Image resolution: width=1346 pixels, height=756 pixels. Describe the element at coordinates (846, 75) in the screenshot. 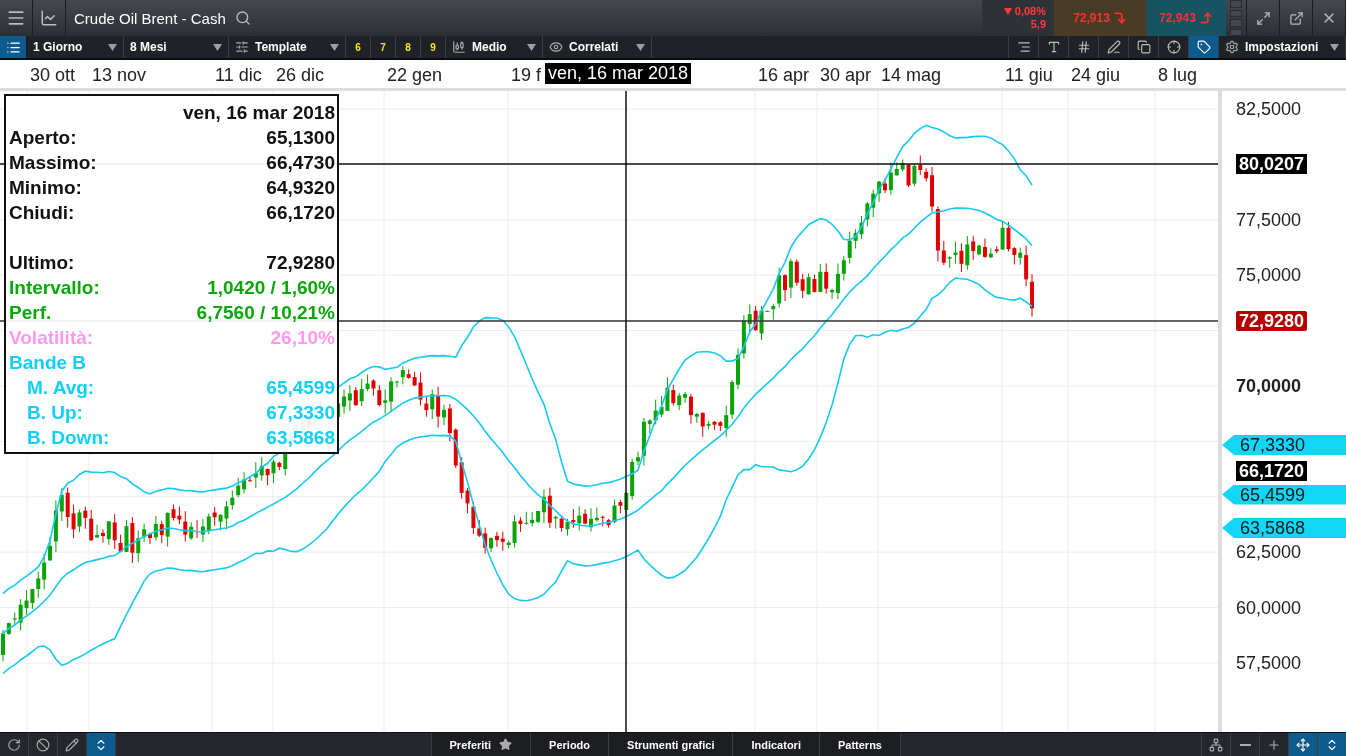

I see `date-label: 30 apr` at that location.